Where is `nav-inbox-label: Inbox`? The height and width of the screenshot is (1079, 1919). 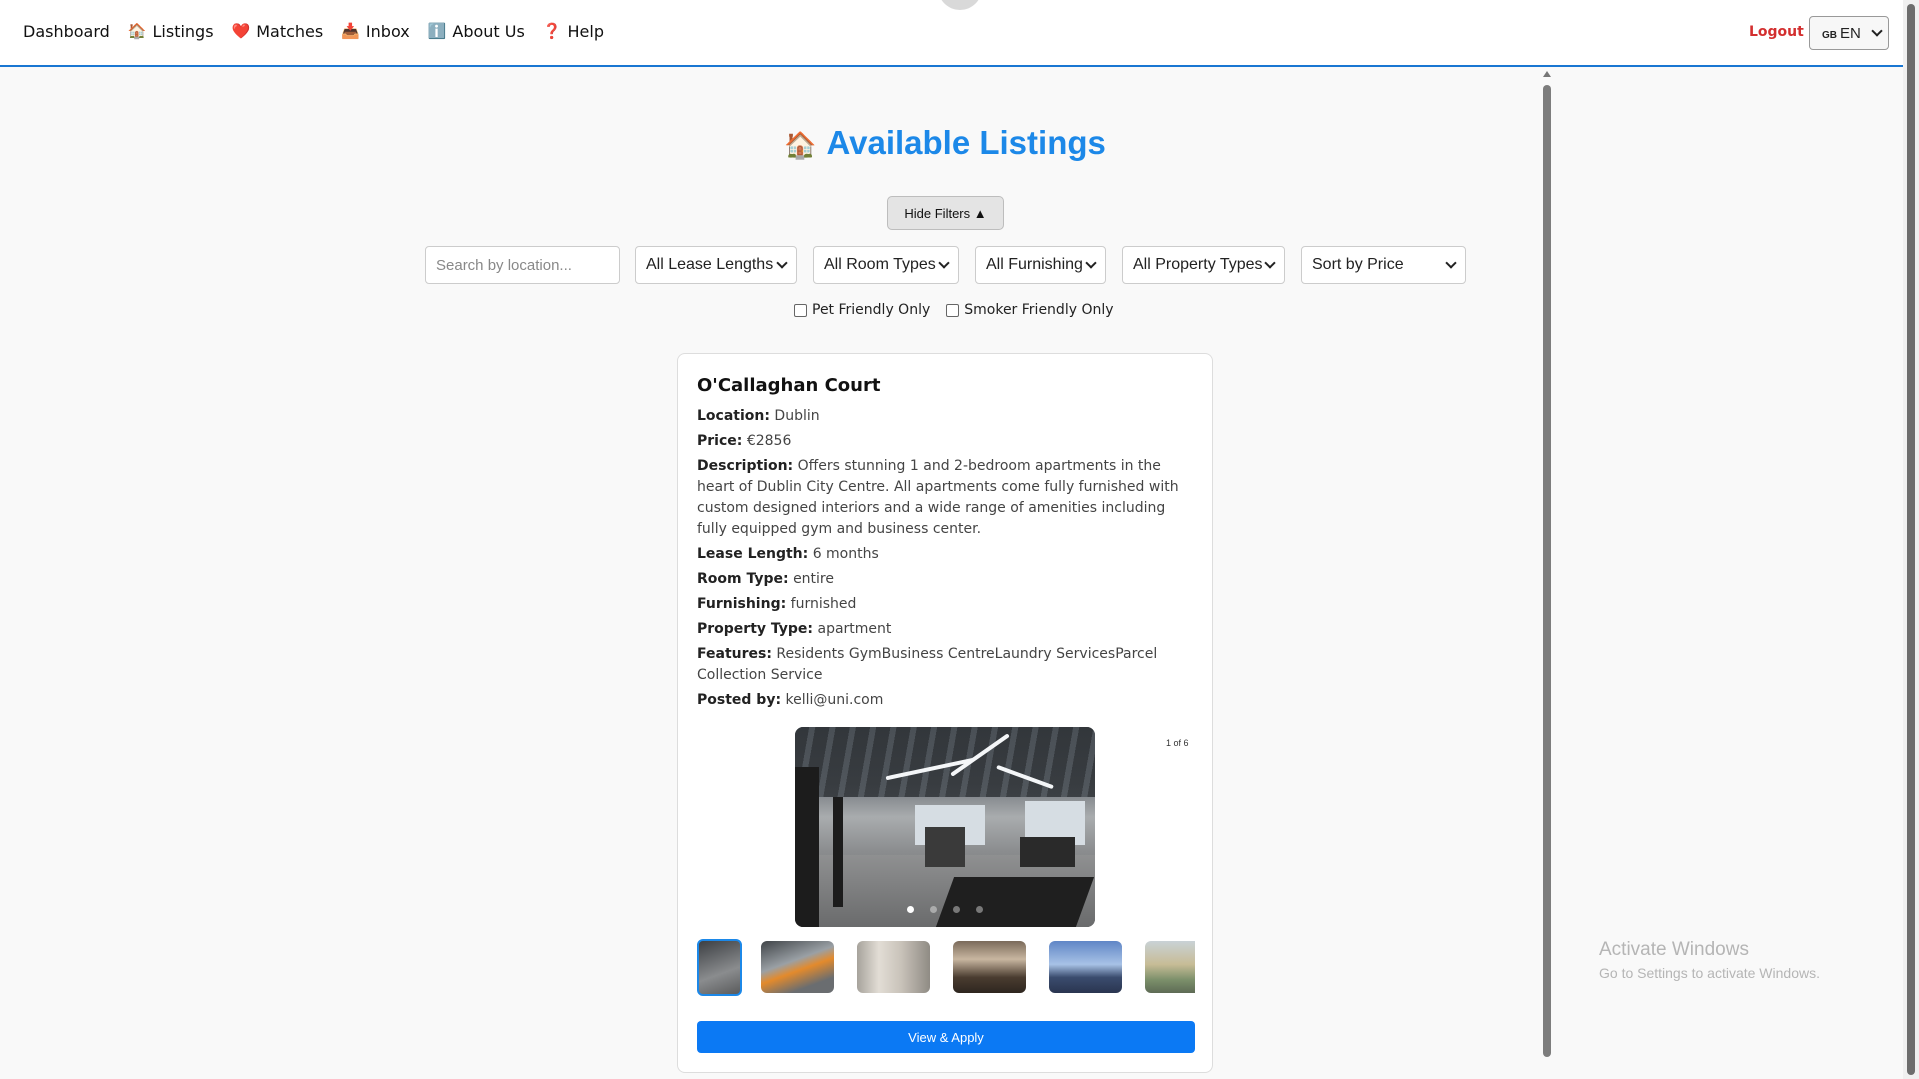
nav-inbox-label: Inbox is located at coordinates (387, 31).